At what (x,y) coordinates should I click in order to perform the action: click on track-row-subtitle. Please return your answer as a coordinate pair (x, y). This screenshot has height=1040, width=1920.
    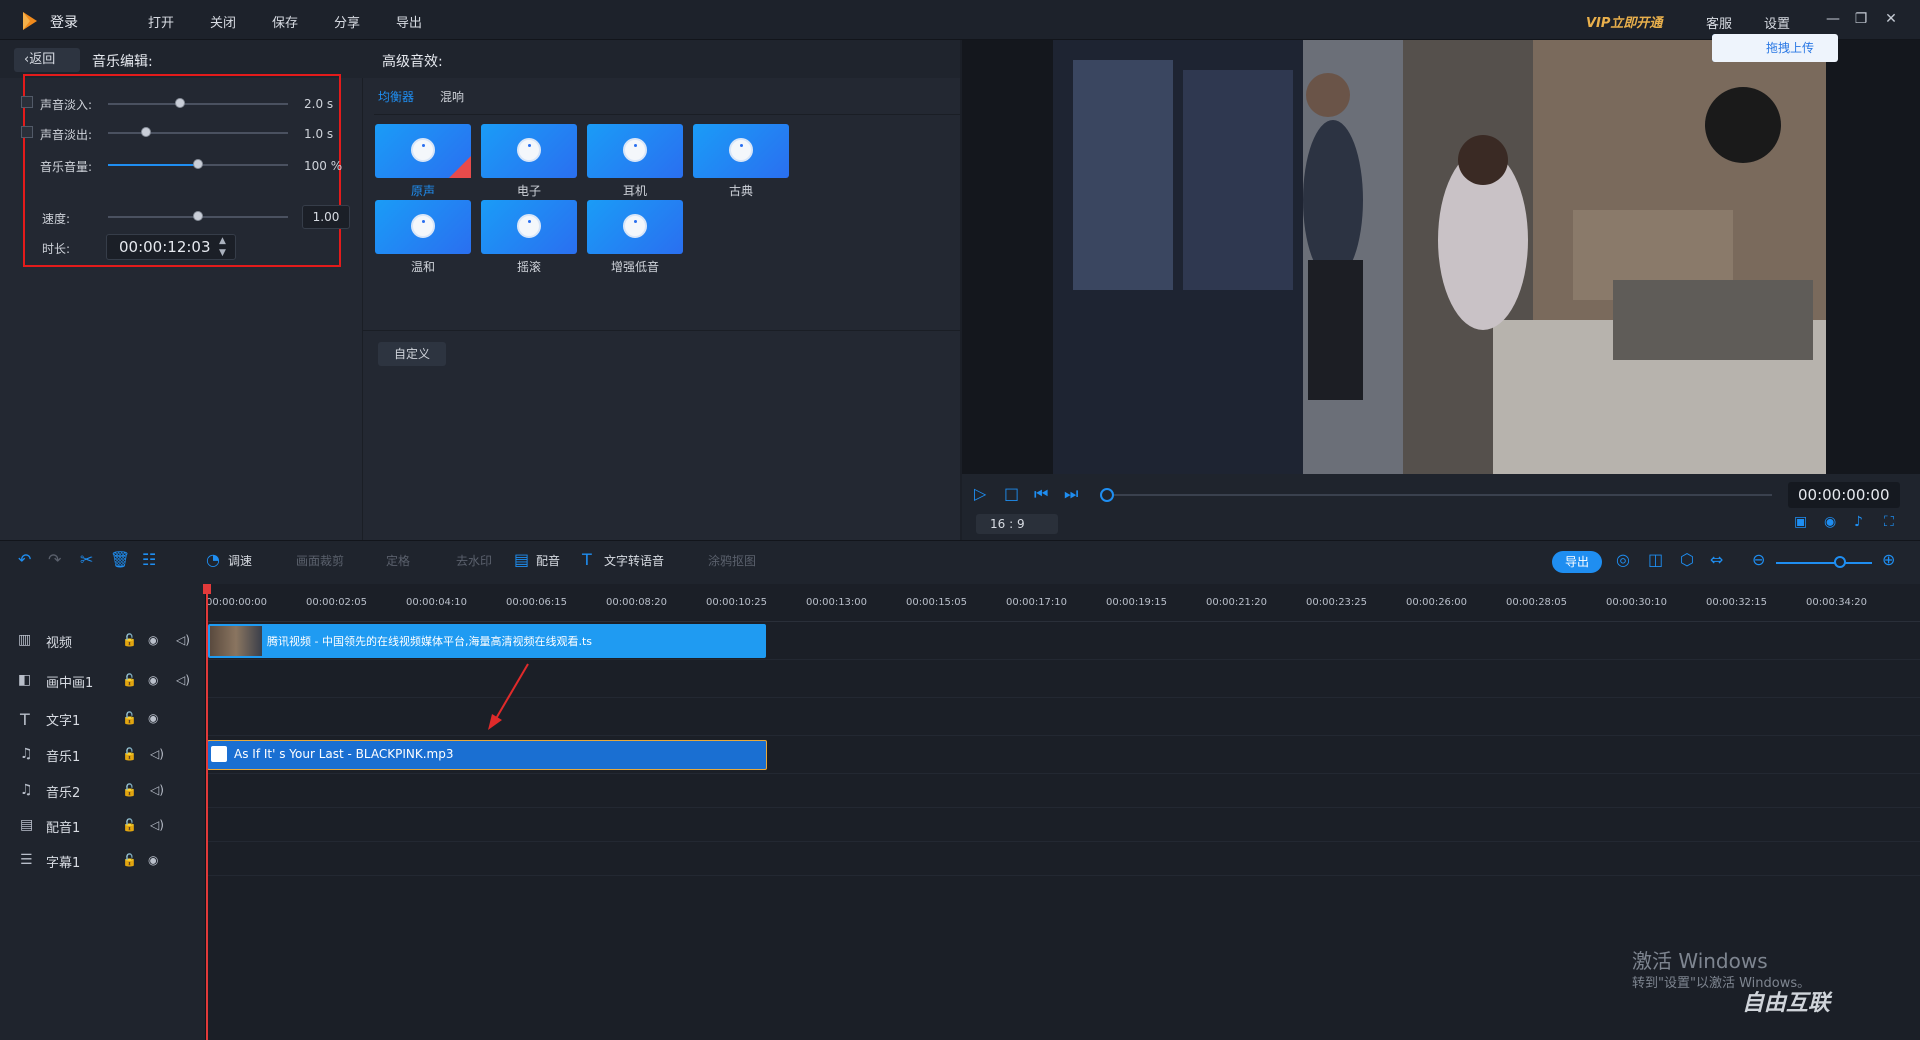
    Looking at the image, I should click on (1063, 859).